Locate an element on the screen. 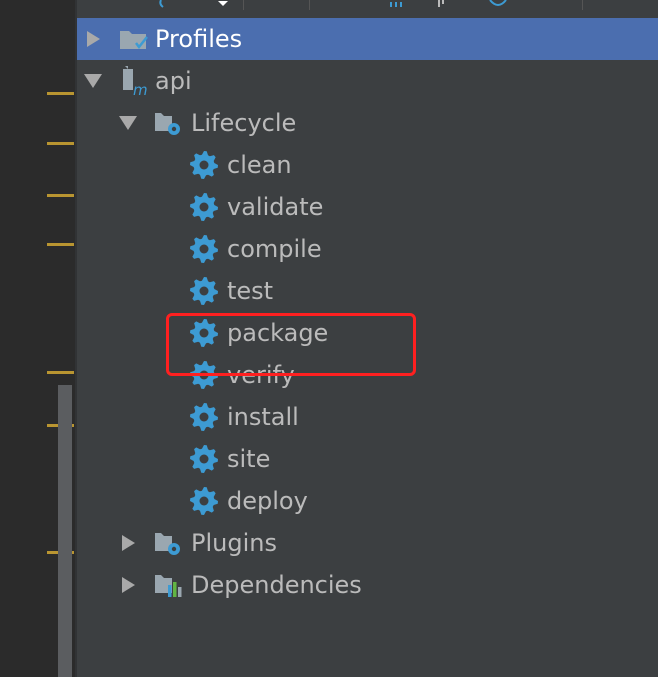 The width and height of the screenshot is (658, 677). tree-node-lifecycle: Lifecycle is located at coordinates (367, 123).